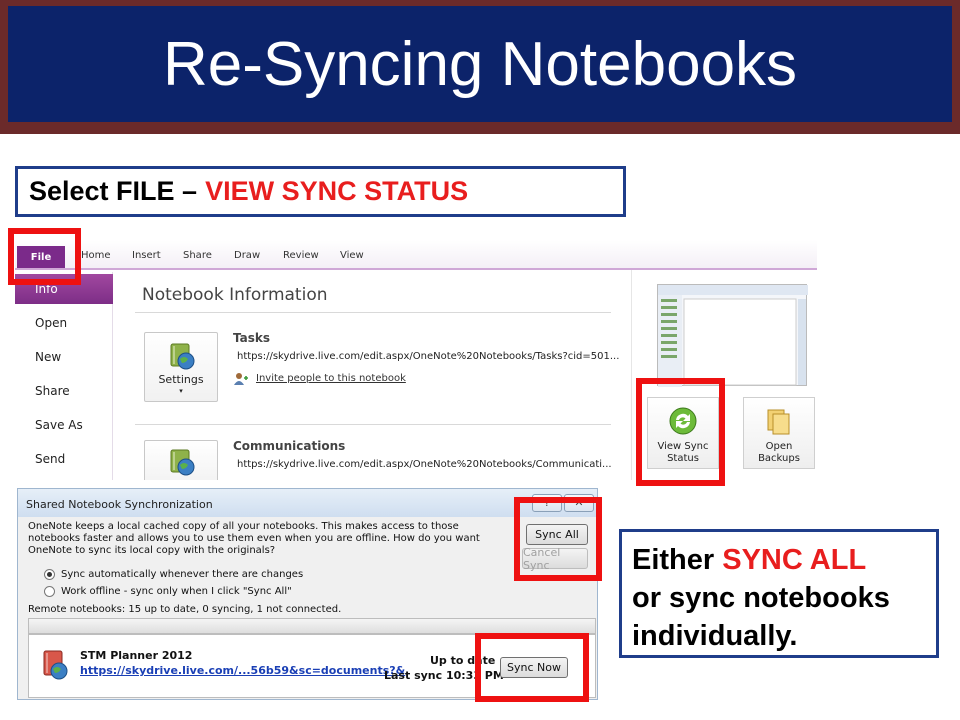 The image size is (960, 720). I want to click on settings-label: Settings, so click(181, 379).